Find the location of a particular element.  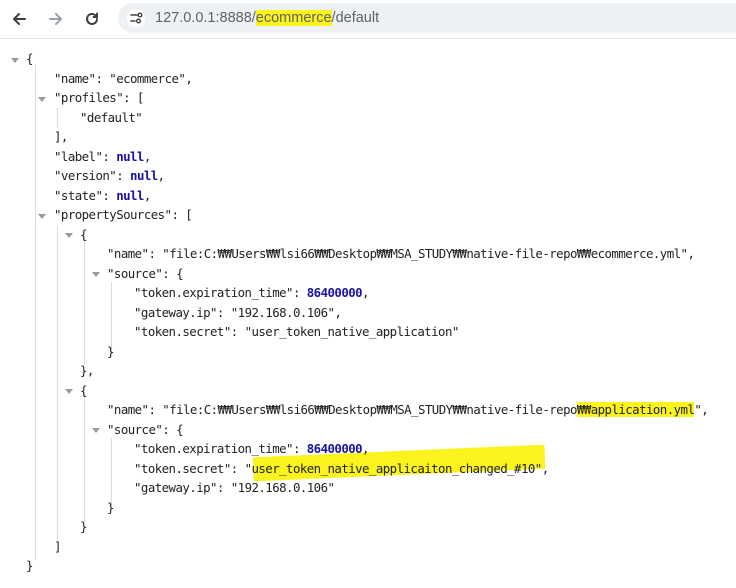

json-line: ] is located at coordinates (57, 546).